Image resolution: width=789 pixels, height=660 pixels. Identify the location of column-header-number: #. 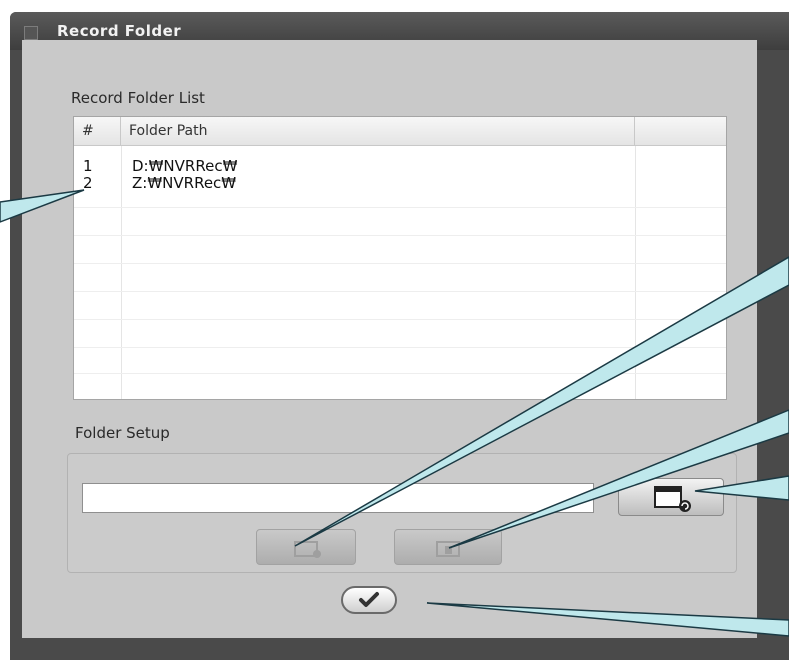
(97, 131).